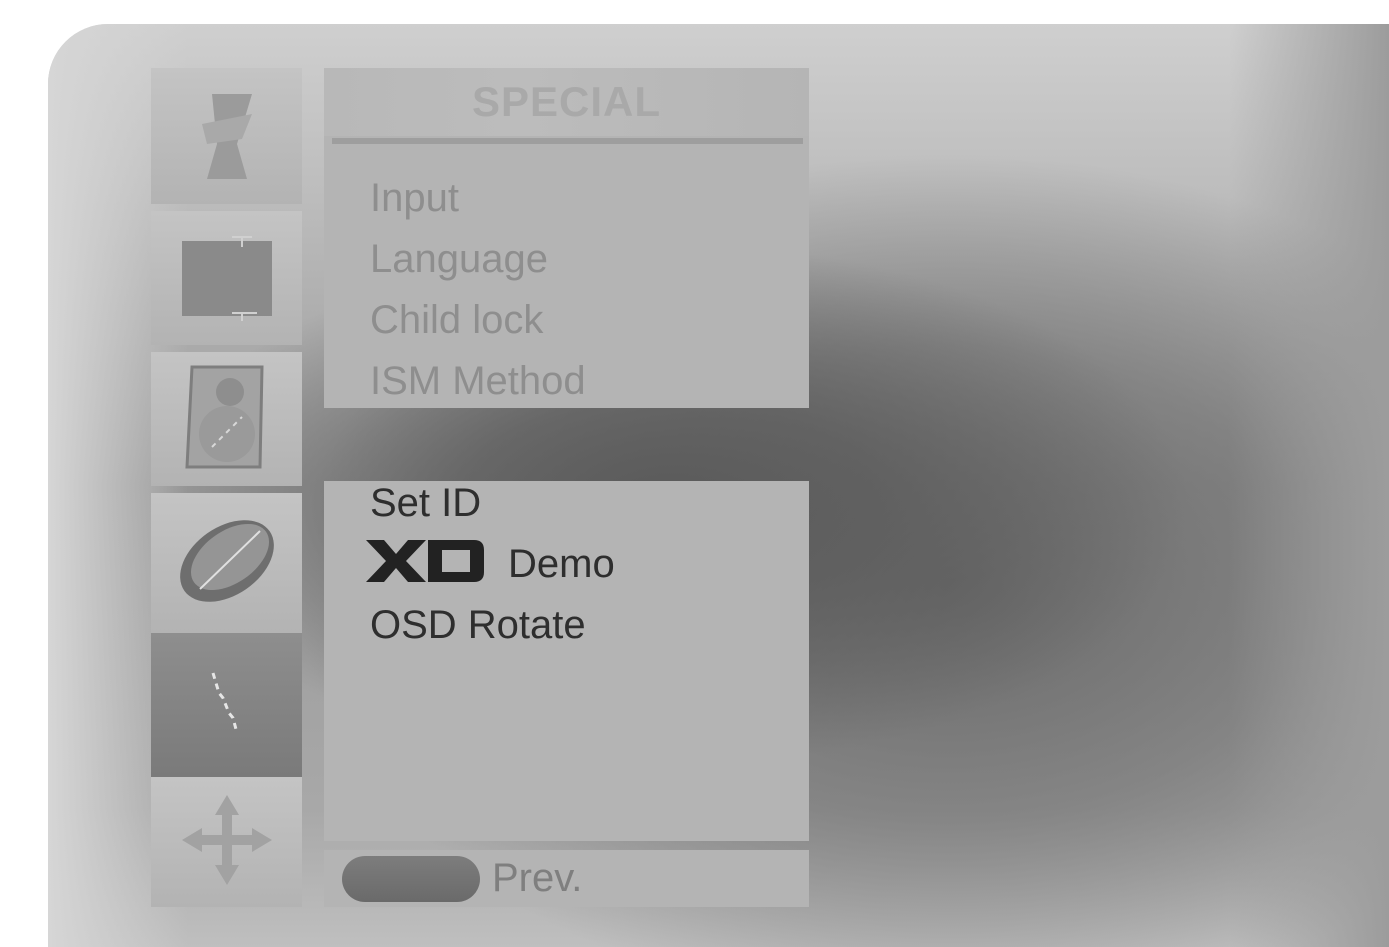 The image size is (1389, 947). I want to click on menu-item-child-lock: Child lock, so click(456, 320).